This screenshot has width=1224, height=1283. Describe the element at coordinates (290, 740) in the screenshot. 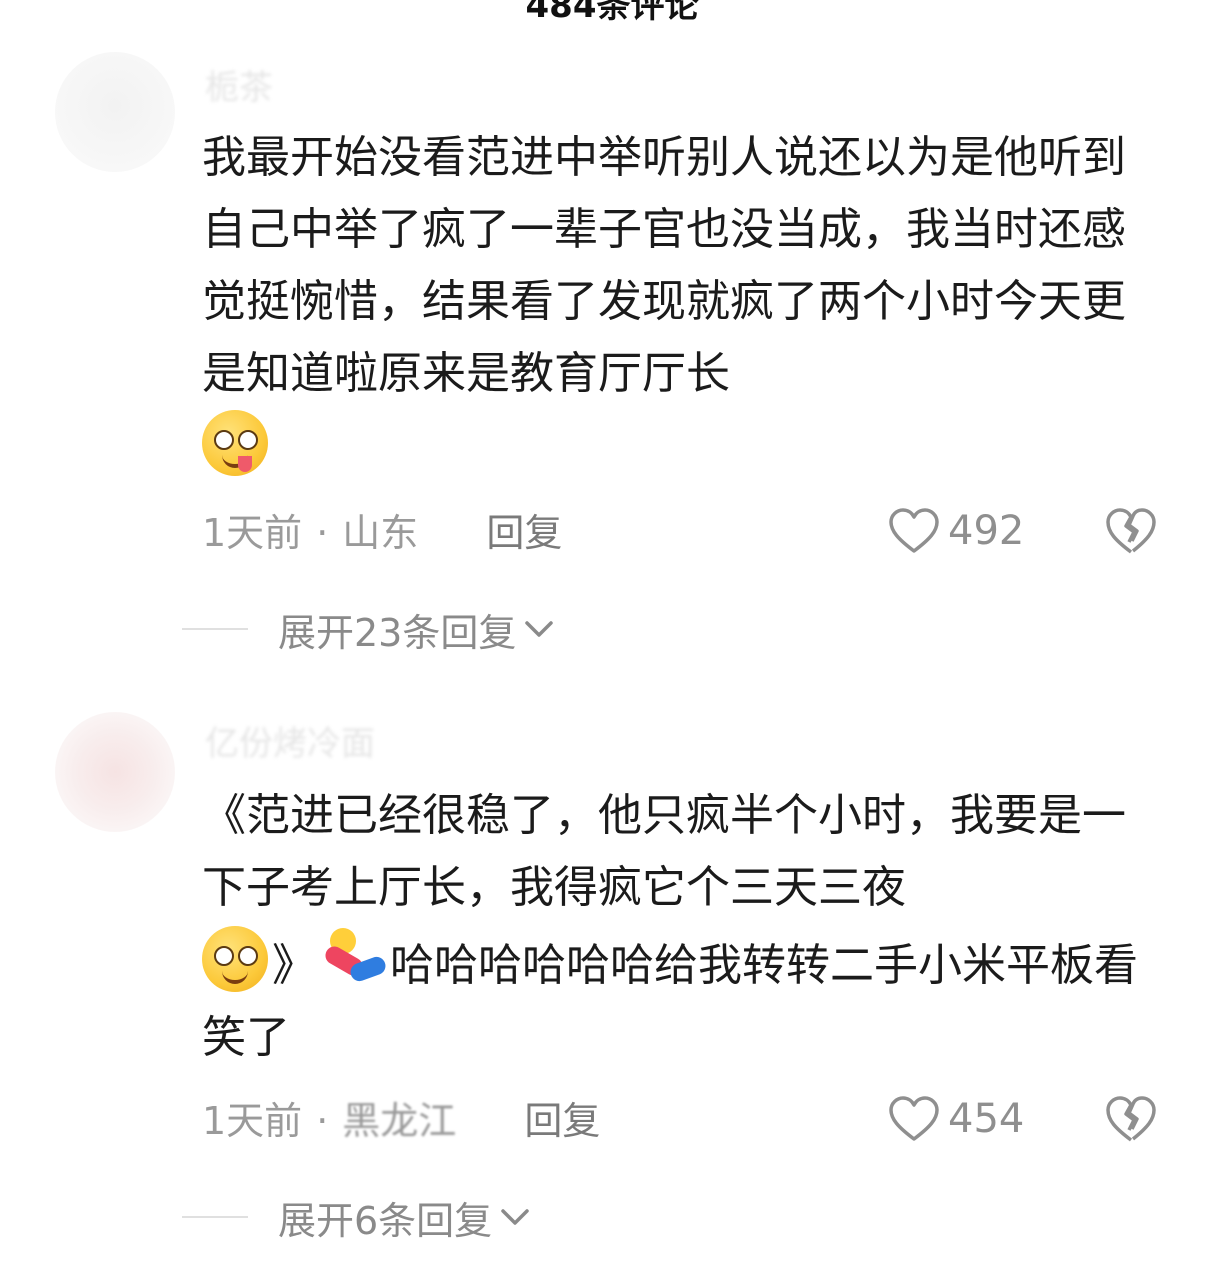

I see `comment-username: 亿份烤冷面` at that location.